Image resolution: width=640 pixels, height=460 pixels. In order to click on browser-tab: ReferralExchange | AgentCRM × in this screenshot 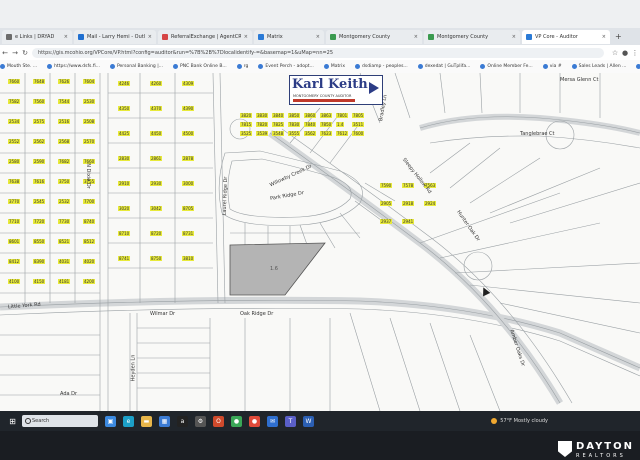, I will do `click(205, 36)`.